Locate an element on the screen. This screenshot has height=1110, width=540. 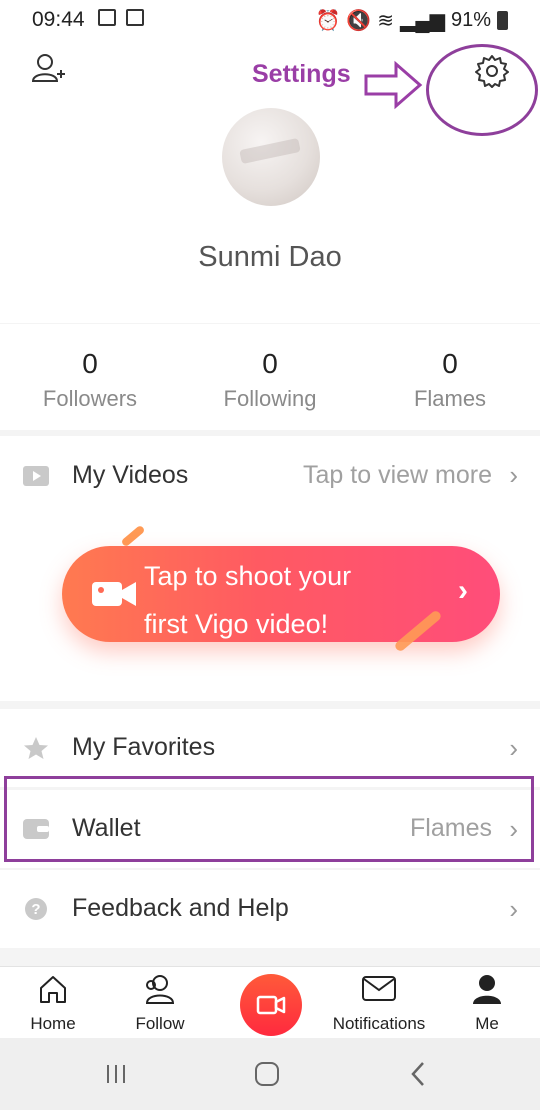
system-nav-bar is located at coordinates (270, 1074).